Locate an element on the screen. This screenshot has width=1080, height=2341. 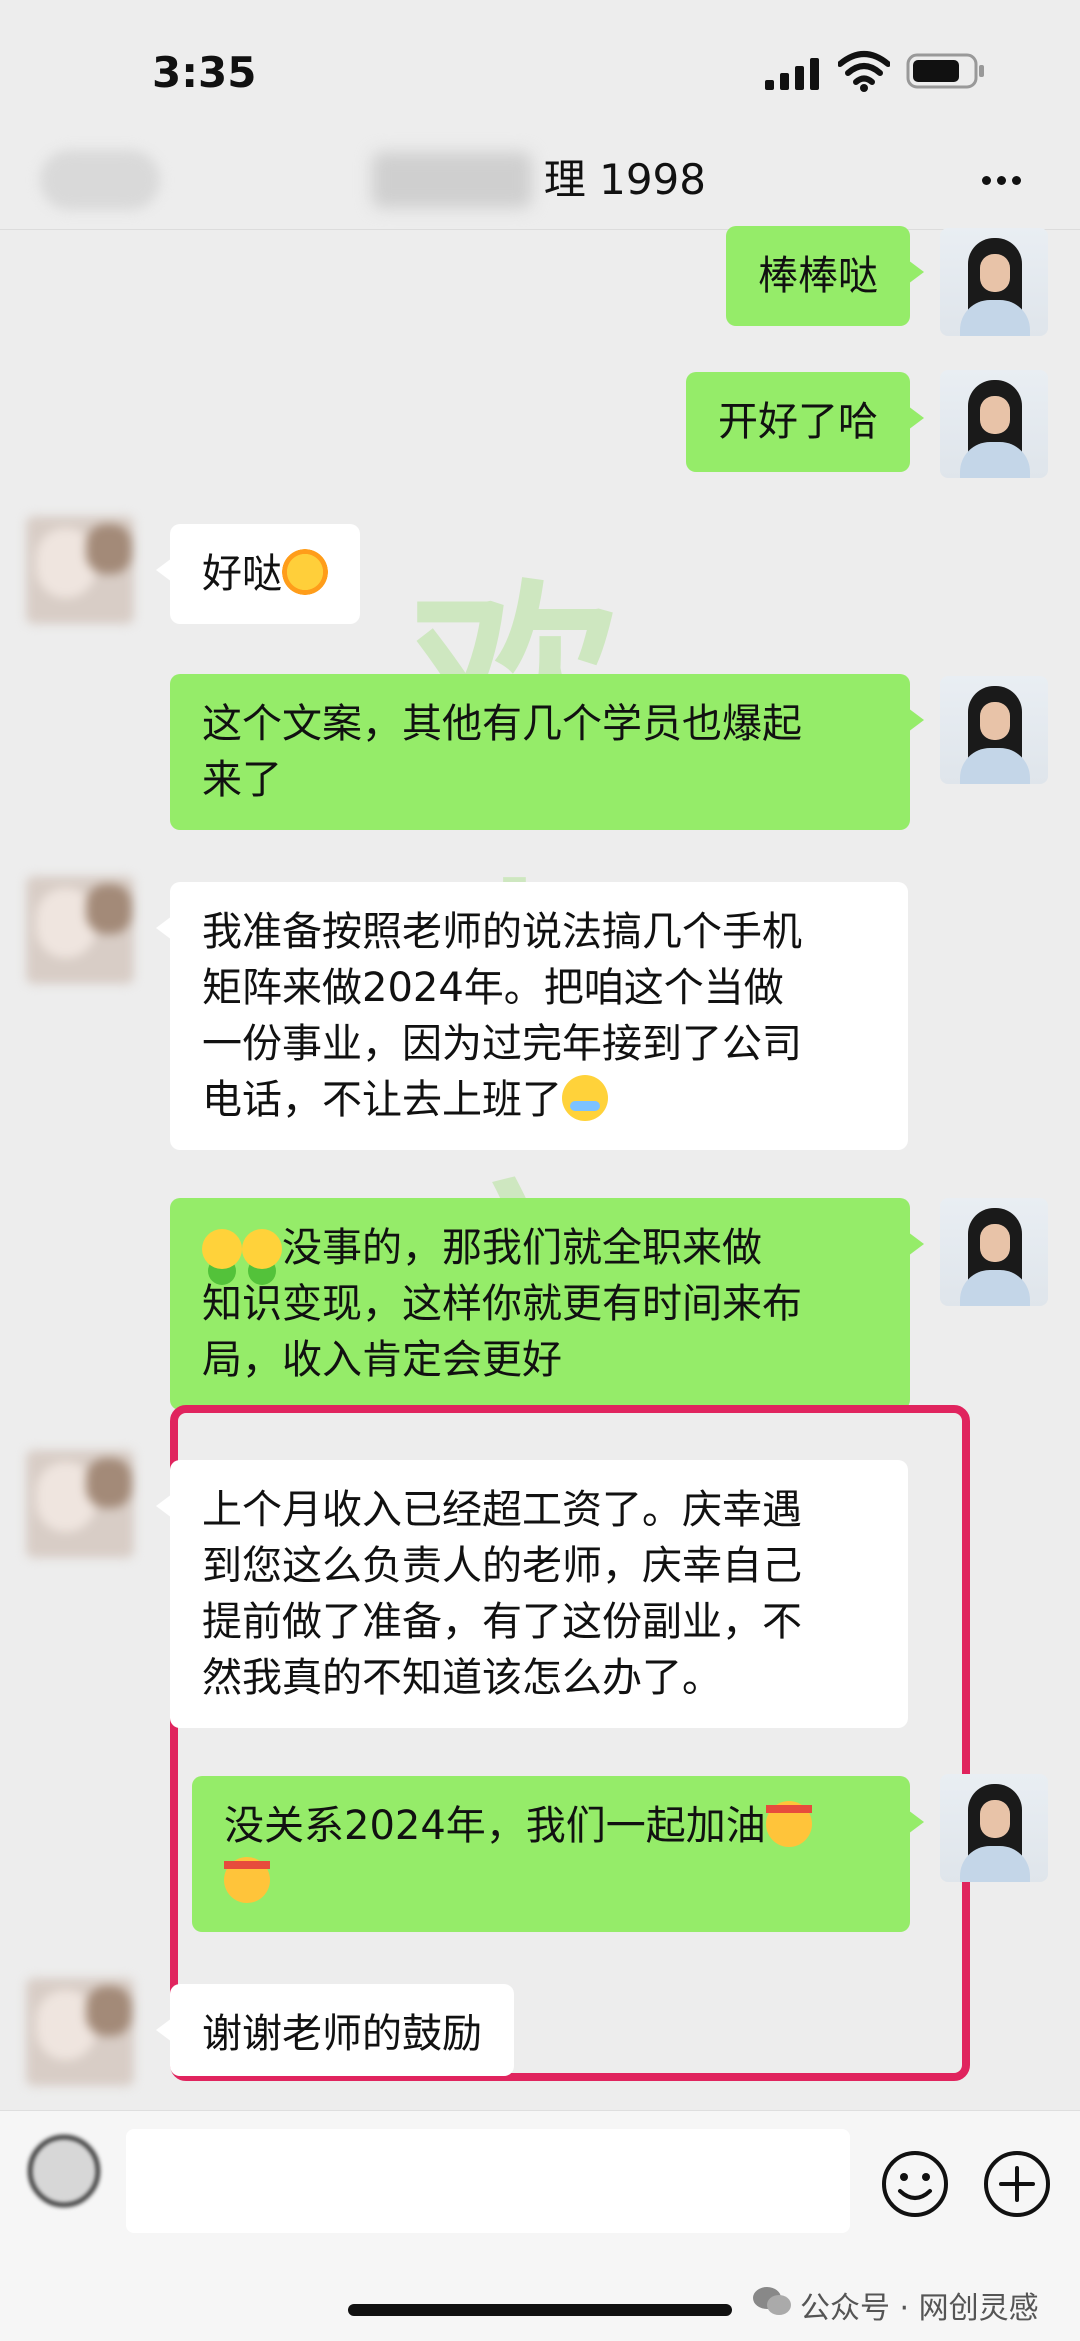
chat-header: 理 1998 is located at coordinates (540, 180).